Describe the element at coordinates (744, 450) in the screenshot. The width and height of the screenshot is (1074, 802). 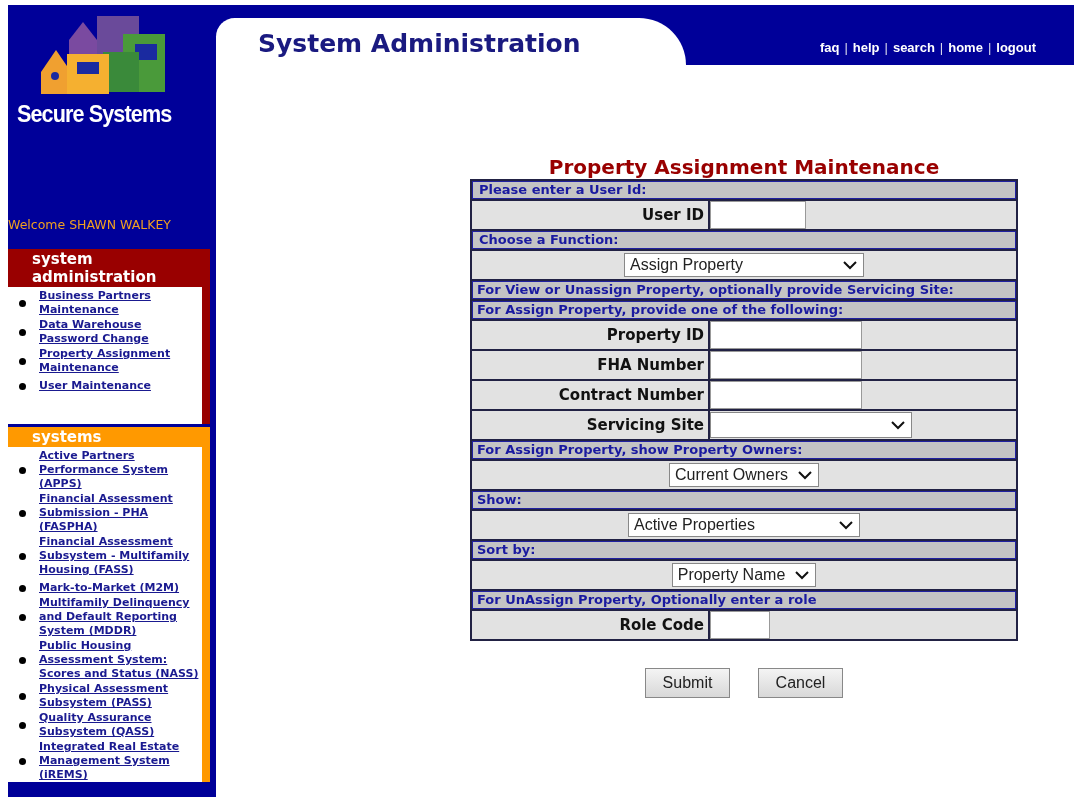
I see `section-heading: For Assign Property, show Property Owners:` at that location.